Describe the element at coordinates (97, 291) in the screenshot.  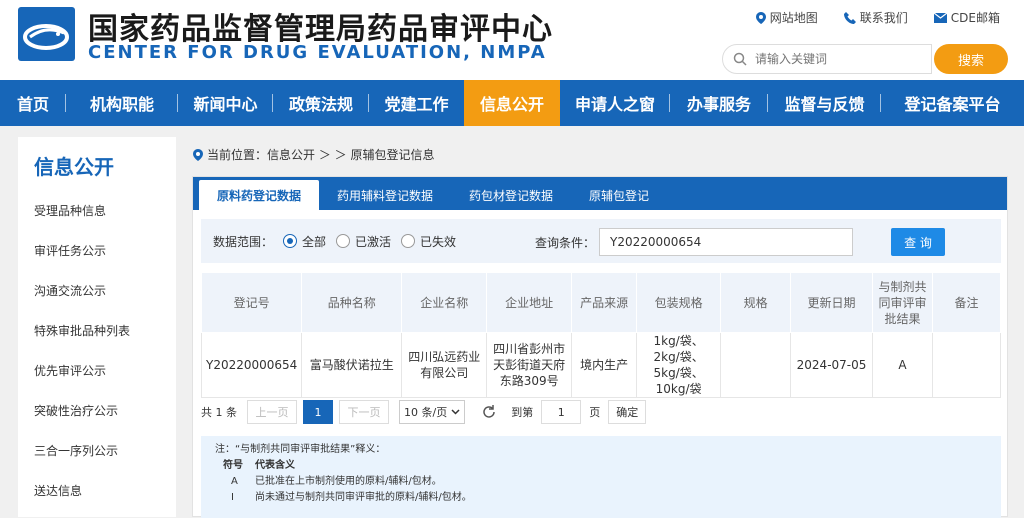
I see `sidebar-item-communication: 沟通交流公示` at that location.